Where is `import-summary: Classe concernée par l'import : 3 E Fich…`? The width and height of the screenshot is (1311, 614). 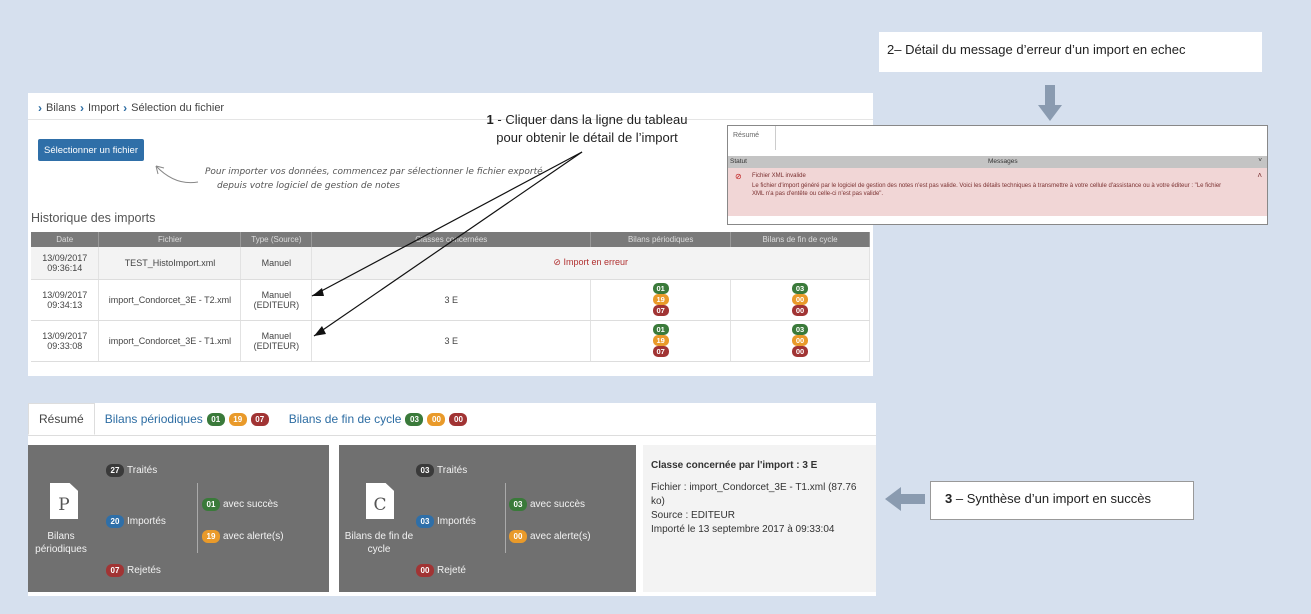 import-summary: Classe concernée par l'import : 3 E Fich… is located at coordinates (759, 518).